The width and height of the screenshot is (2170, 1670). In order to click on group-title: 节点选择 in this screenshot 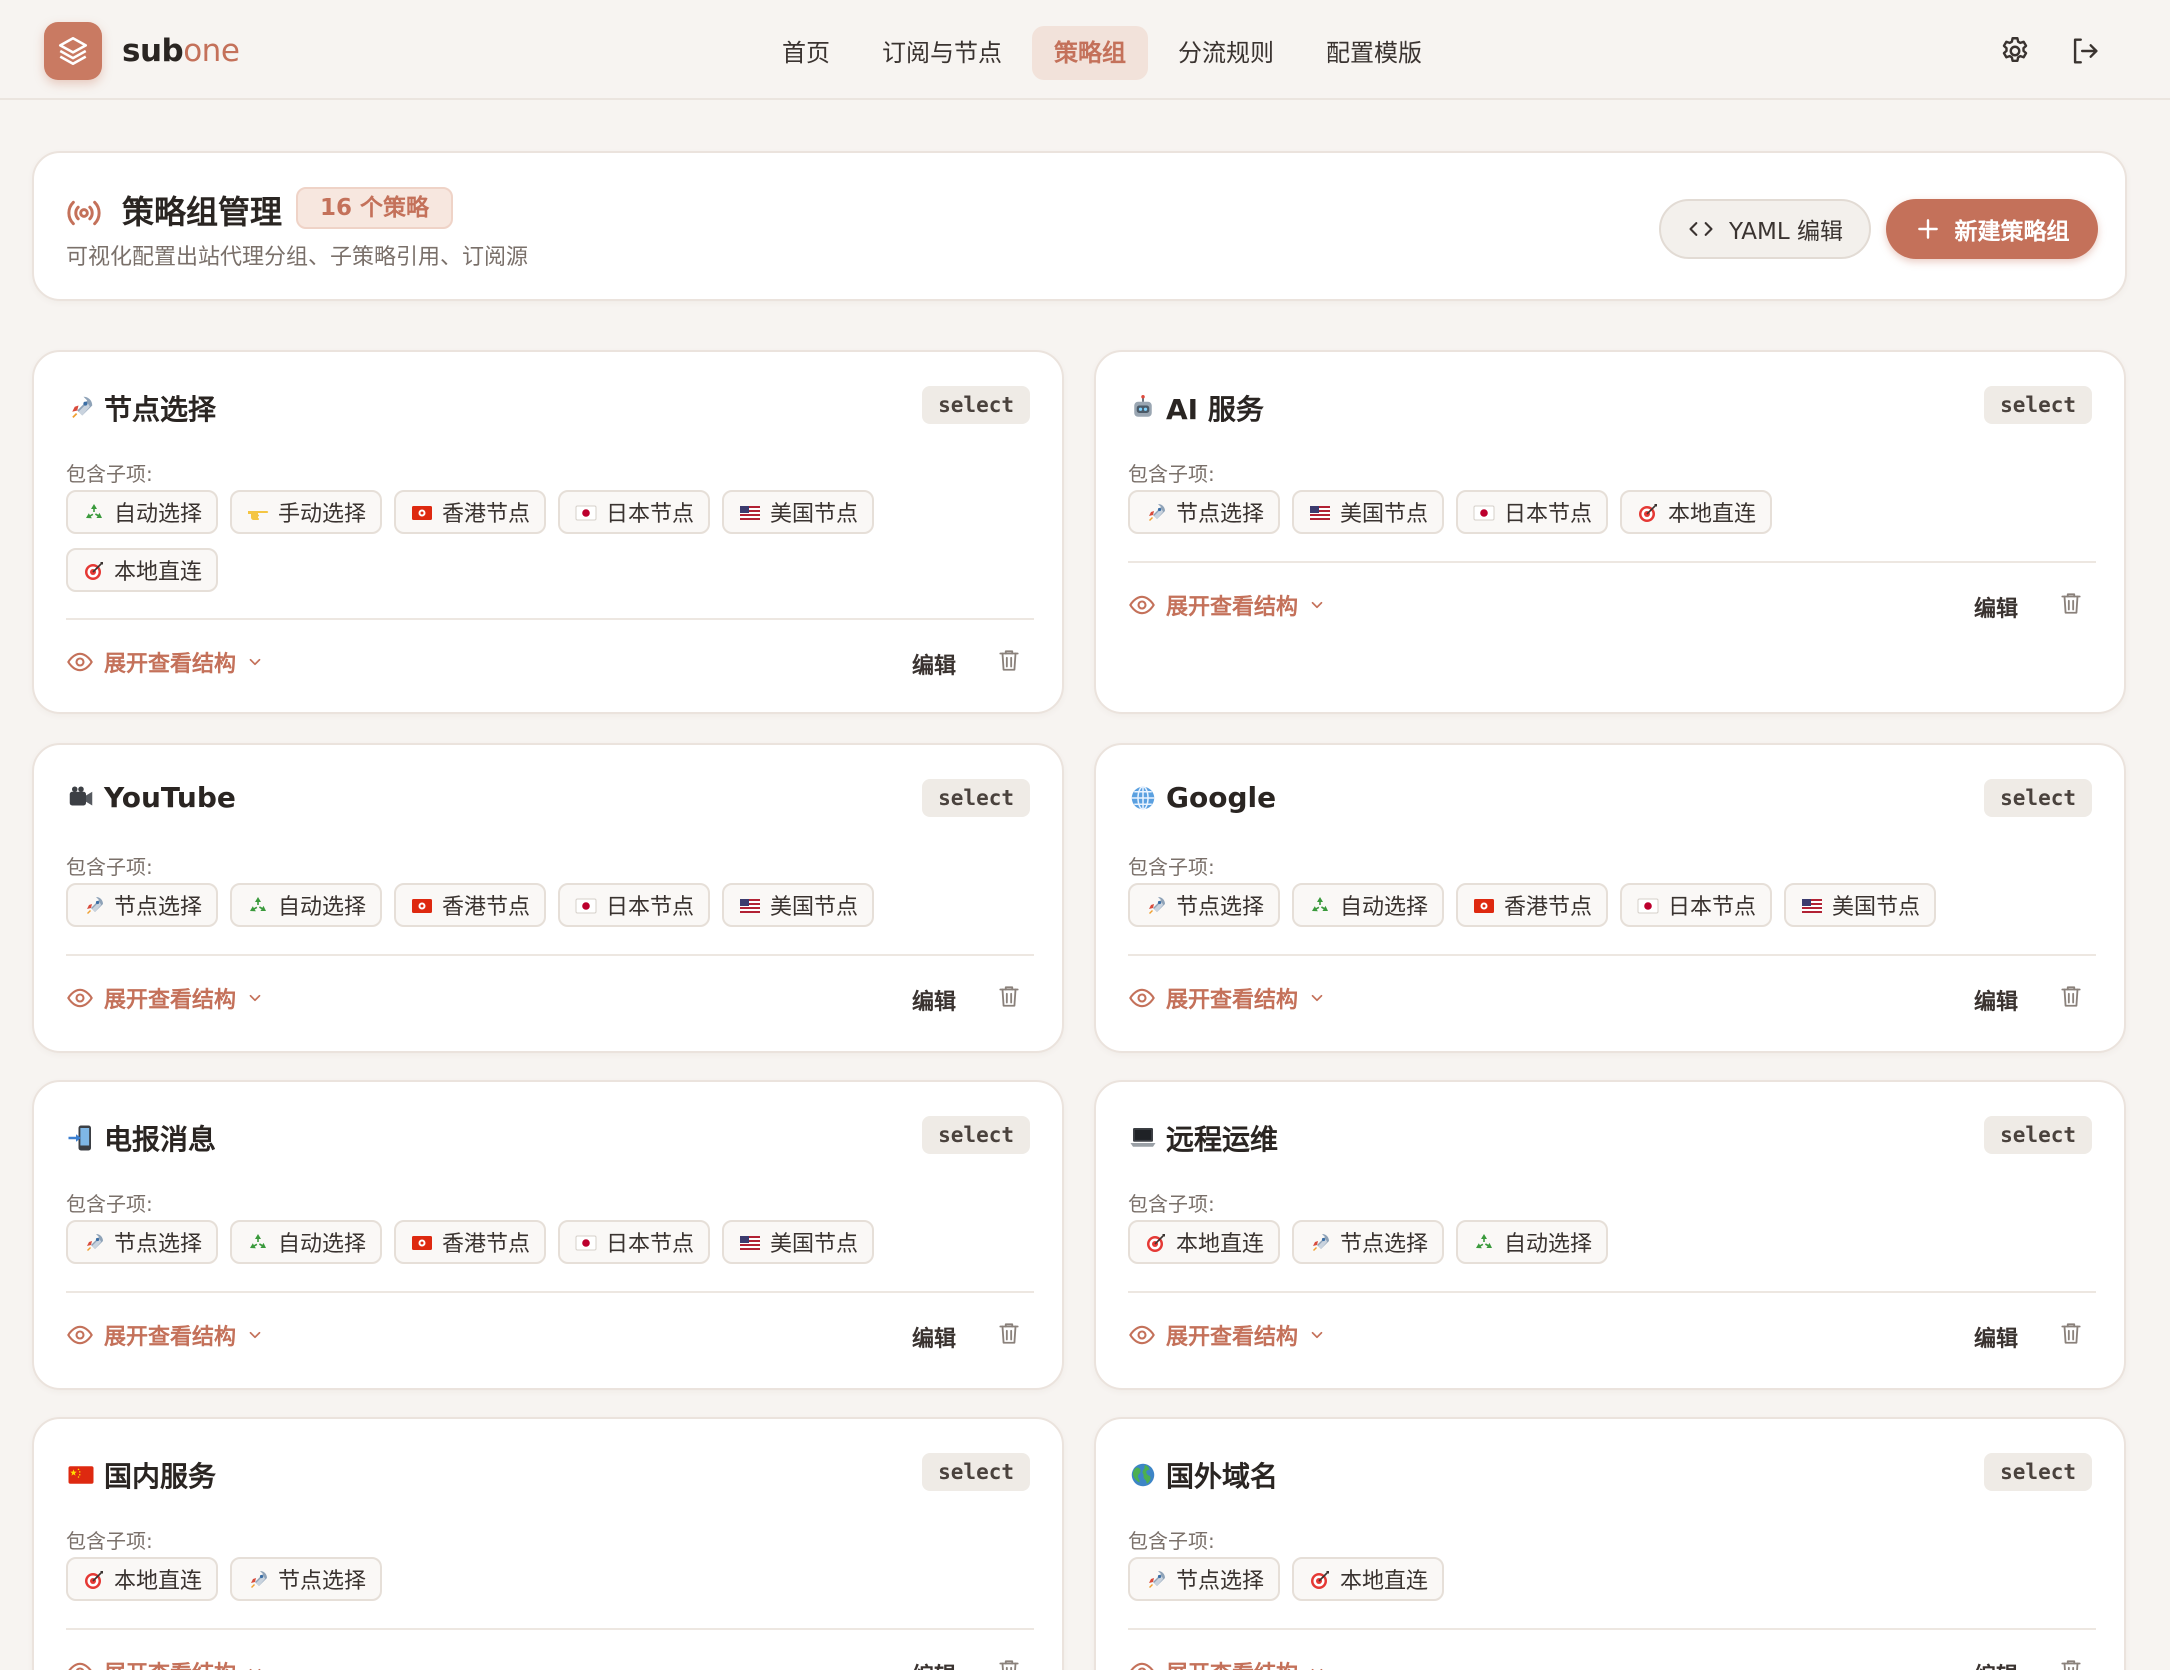, I will do `click(141, 408)`.